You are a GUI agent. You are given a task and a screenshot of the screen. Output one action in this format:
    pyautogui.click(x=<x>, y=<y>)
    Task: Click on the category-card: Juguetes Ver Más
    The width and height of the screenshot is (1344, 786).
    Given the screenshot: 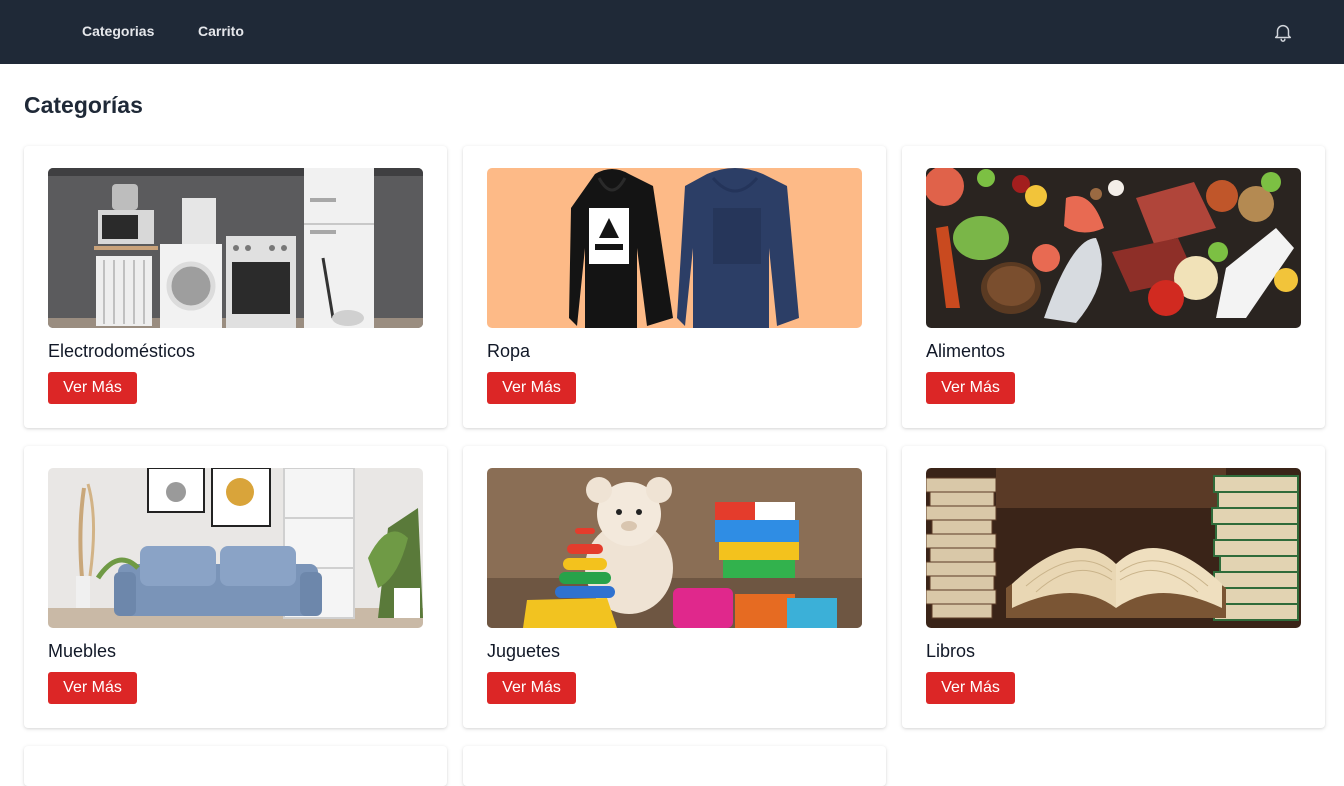 What is the action you would take?
    pyautogui.click(x=674, y=587)
    